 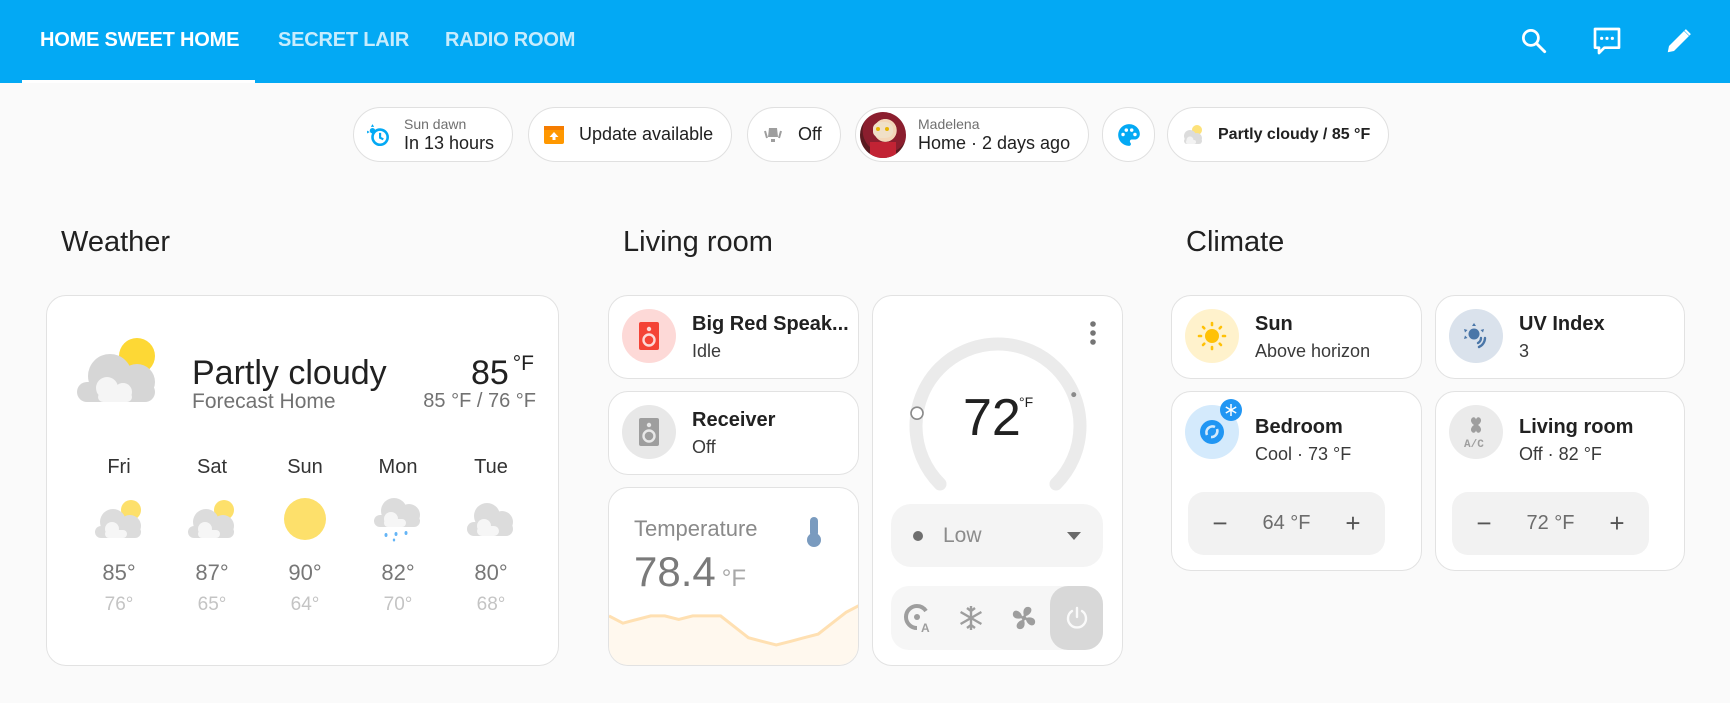 What do you see at coordinates (1303, 454) in the screenshot?
I see `tile-state: Cool · 73 °F` at bounding box center [1303, 454].